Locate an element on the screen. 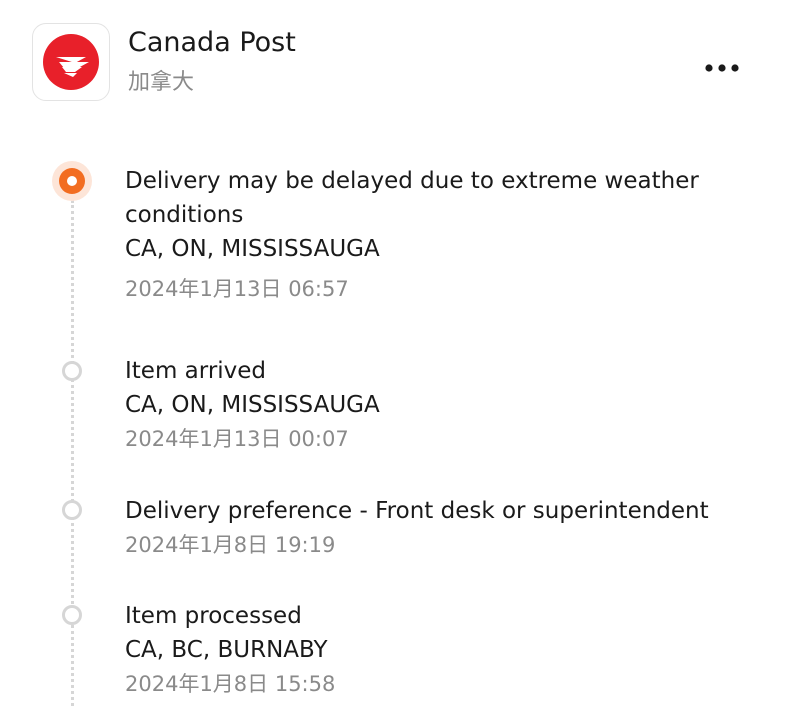 The image size is (800, 706). event-location: CA, BC, BURNABY is located at coordinates (226, 650).